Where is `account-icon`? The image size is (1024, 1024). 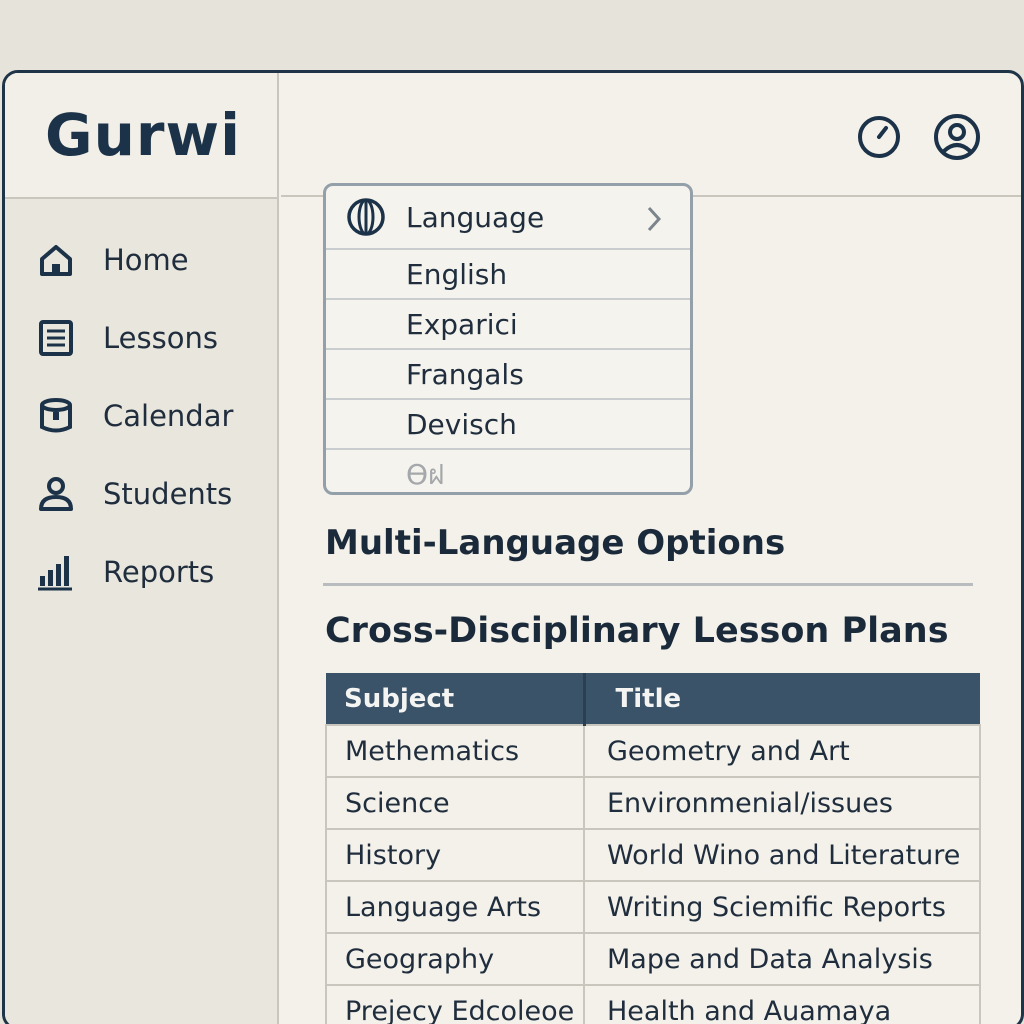 account-icon is located at coordinates (957, 137).